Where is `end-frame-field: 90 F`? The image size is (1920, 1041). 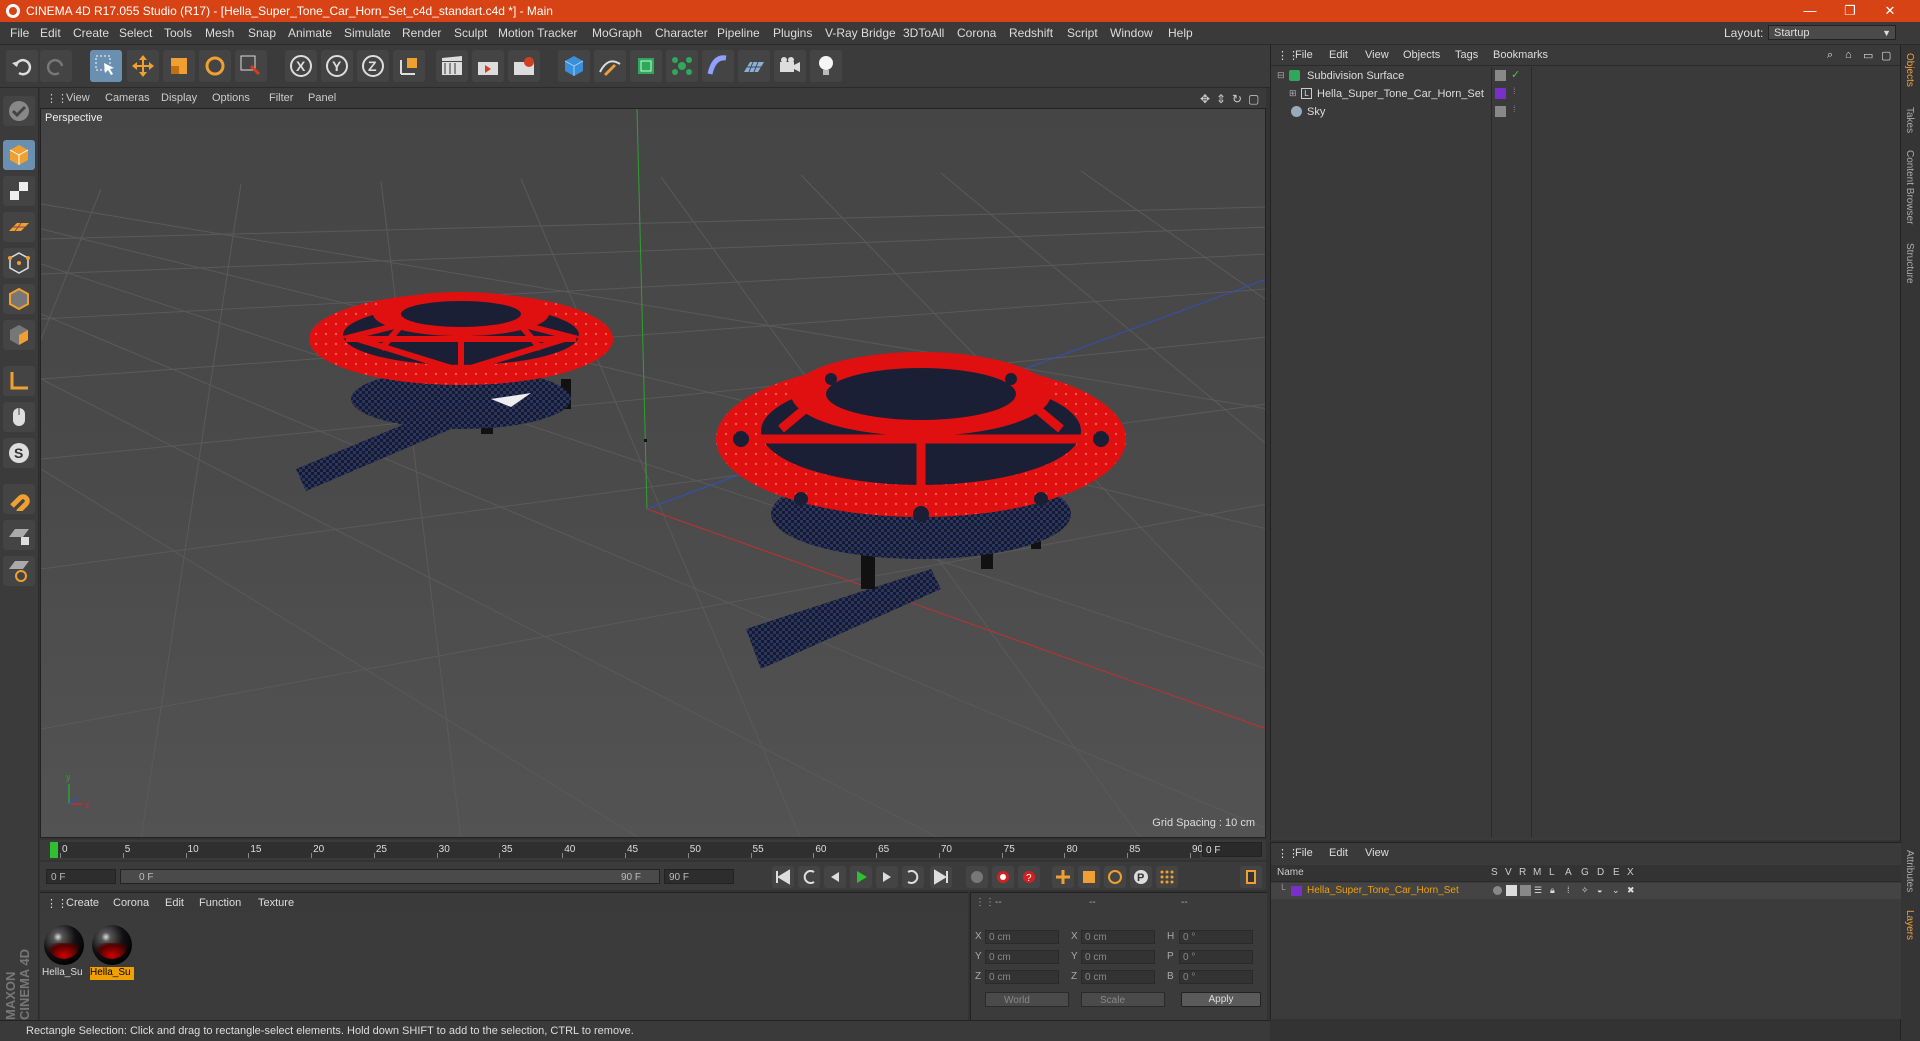 end-frame-field: 90 F is located at coordinates (699, 876).